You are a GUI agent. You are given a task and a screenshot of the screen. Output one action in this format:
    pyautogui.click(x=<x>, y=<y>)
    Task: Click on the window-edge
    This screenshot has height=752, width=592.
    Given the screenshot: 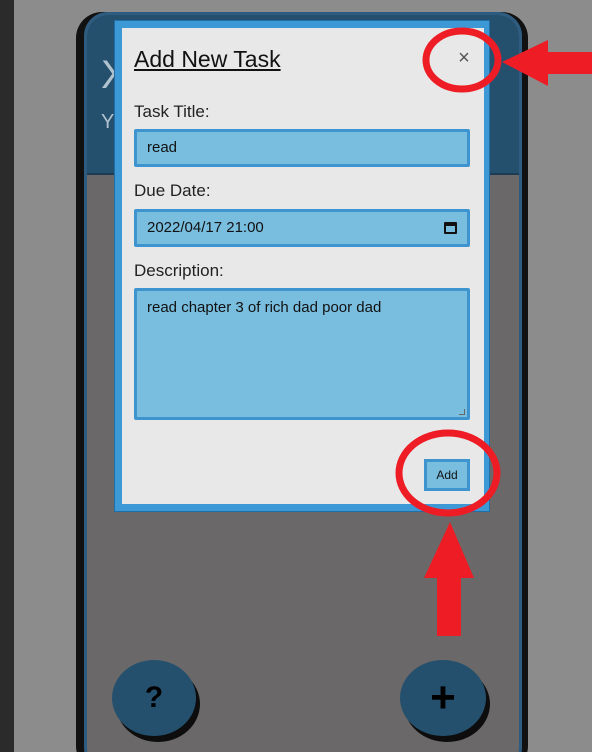 What is the action you would take?
    pyautogui.click(x=7, y=376)
    